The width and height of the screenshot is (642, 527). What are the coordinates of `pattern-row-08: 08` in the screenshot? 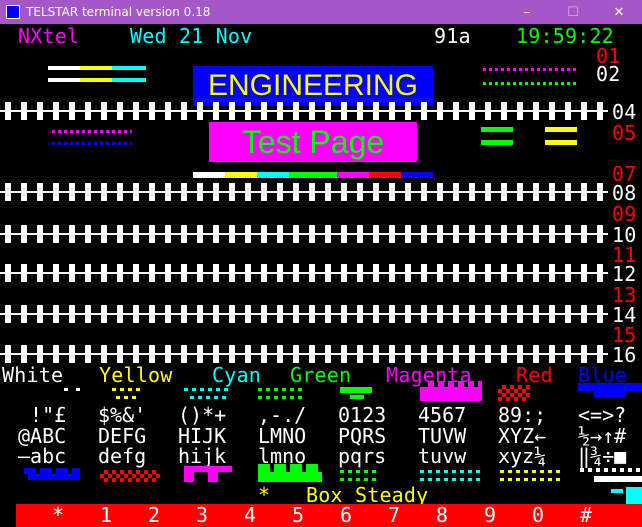 It's located at (321, 193).